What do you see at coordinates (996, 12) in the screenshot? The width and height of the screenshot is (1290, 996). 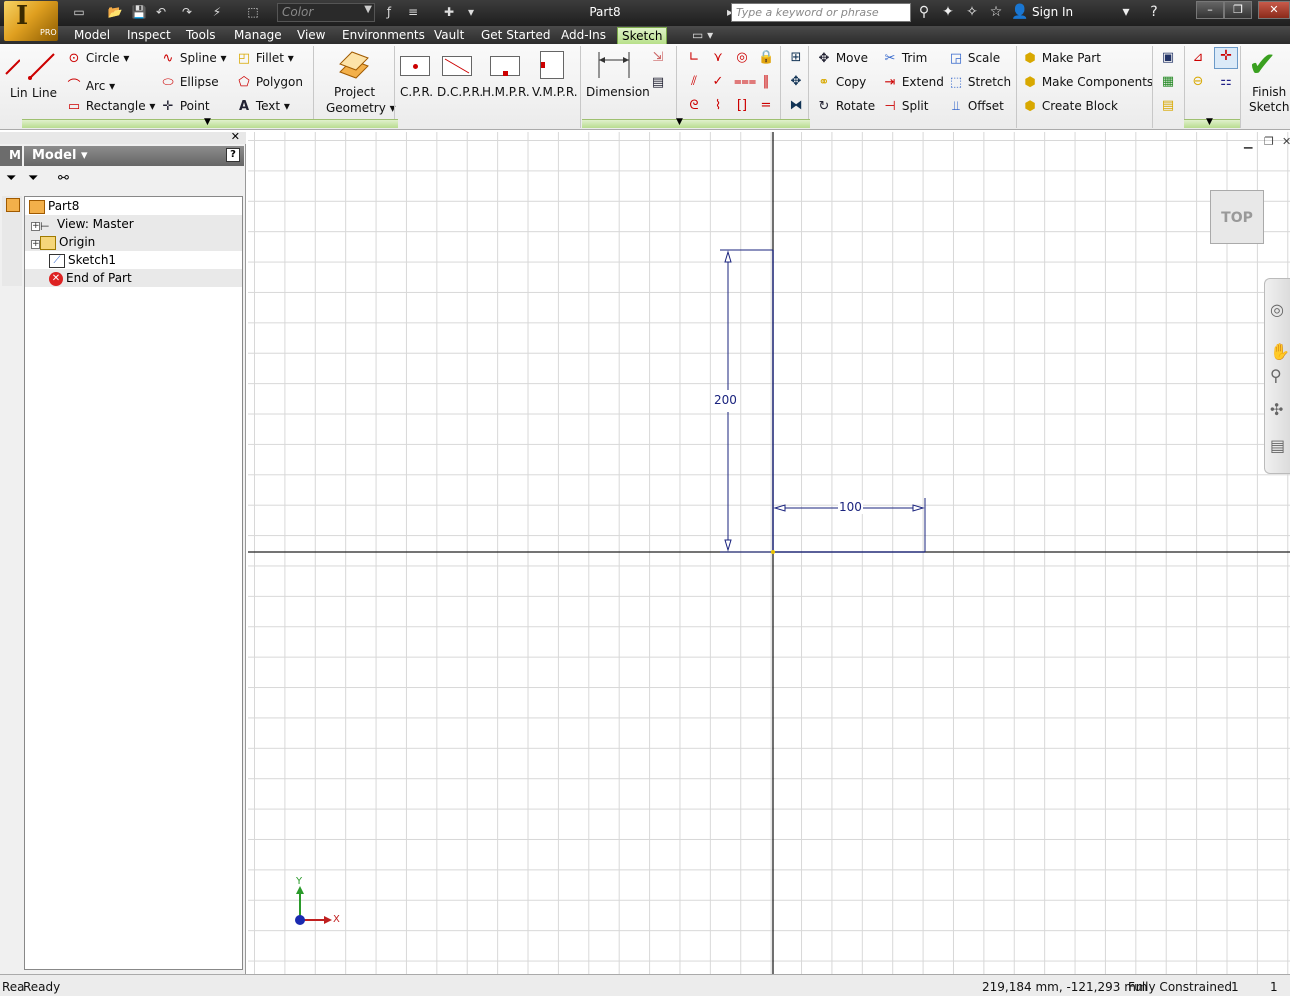 I see `star-icon: ☆` at bounding box center [996, 12].